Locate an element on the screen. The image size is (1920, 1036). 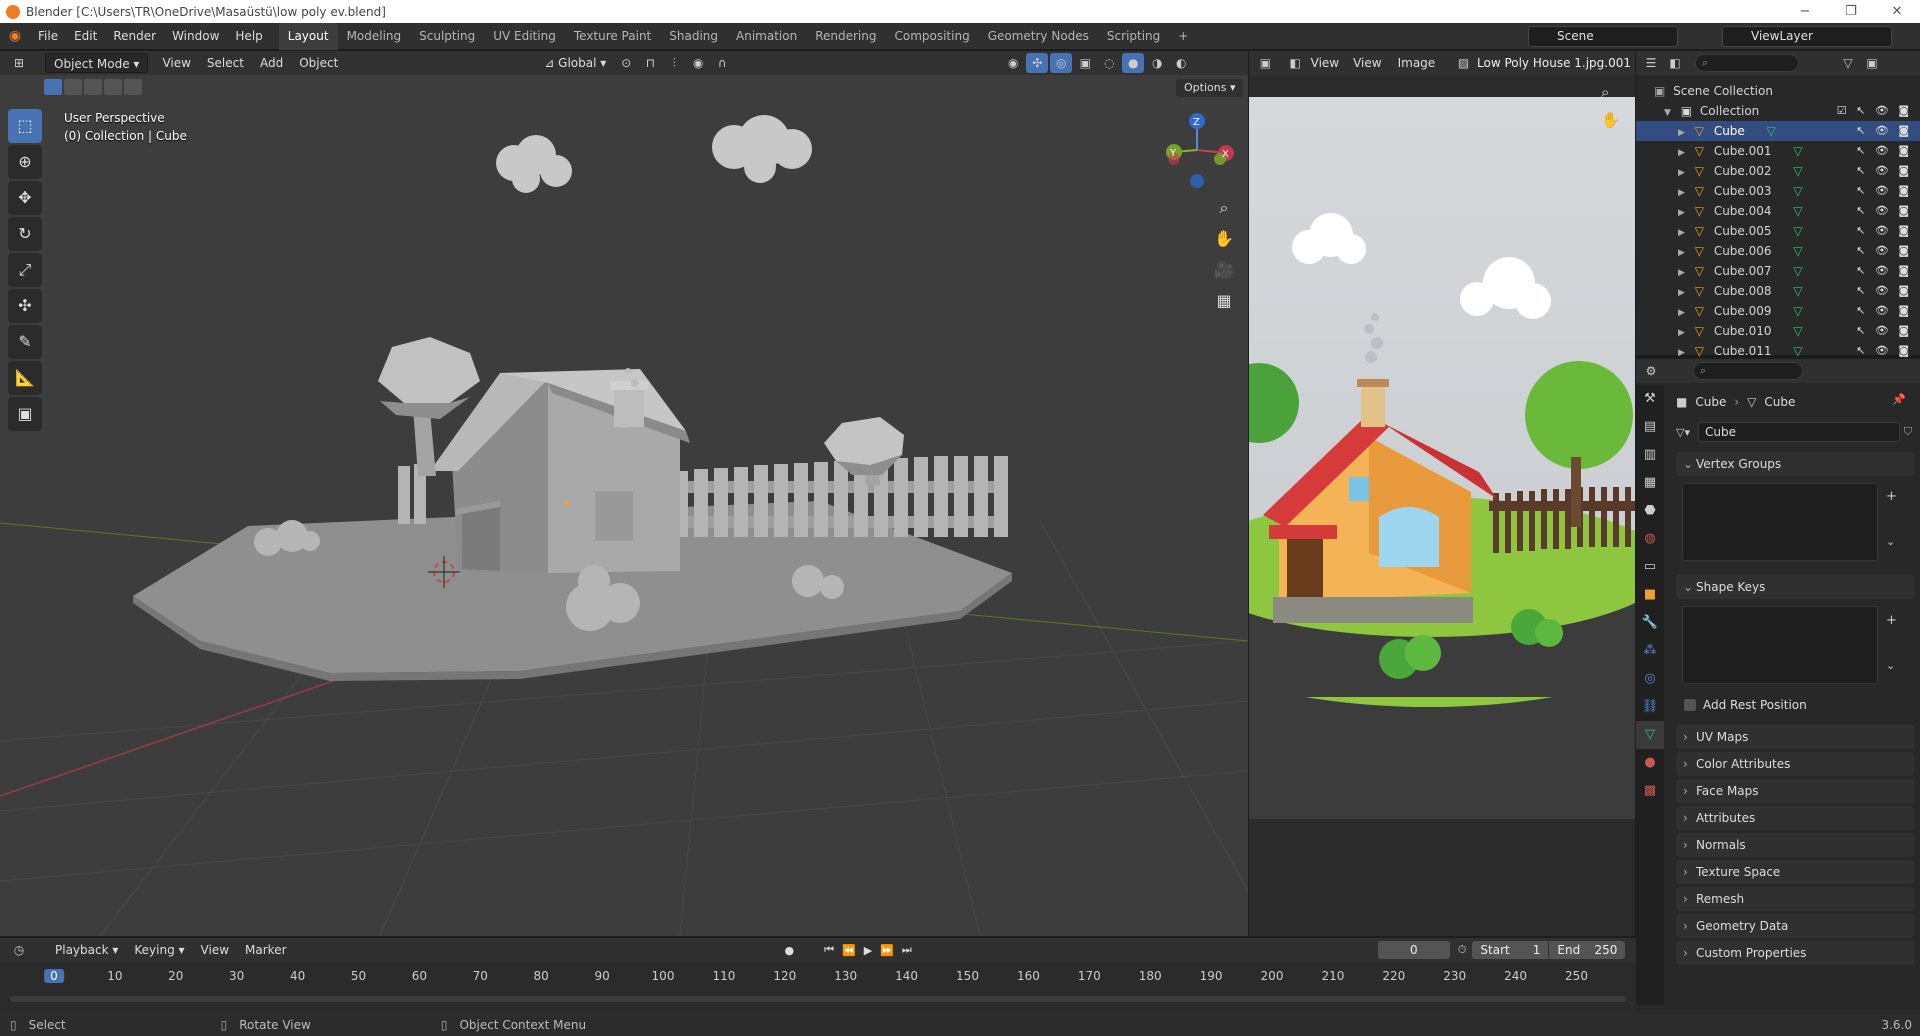
gizmo-toggle-icon: ✣ is located at coordinates (1037, 63).